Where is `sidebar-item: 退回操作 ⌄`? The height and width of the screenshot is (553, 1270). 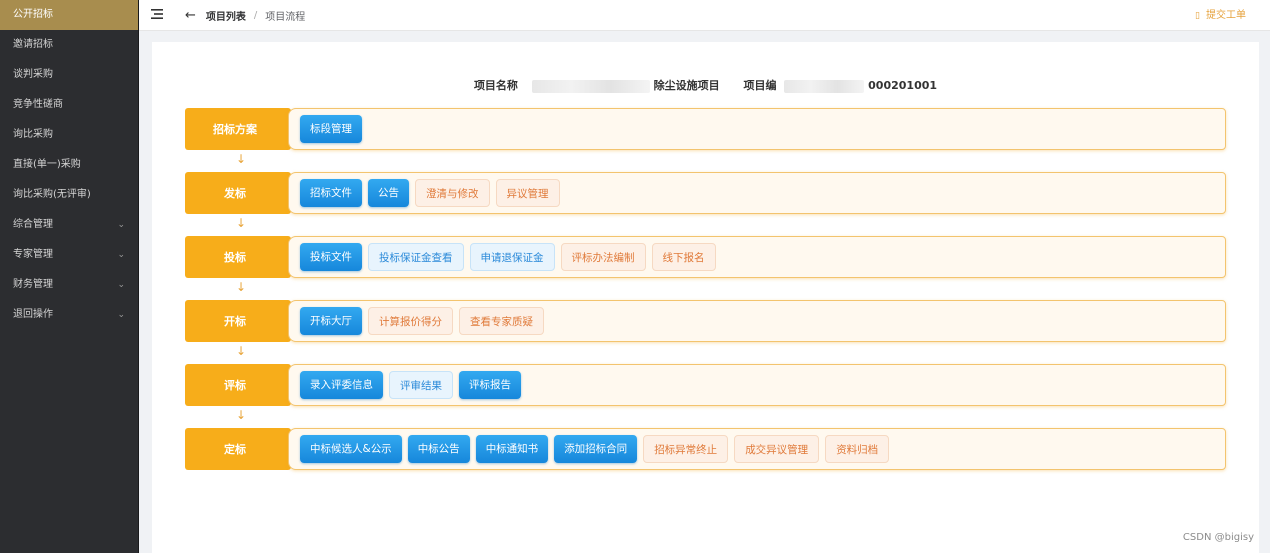
sidebar-item: 退回操作 ⌄ is located at coordinates (69, 315).